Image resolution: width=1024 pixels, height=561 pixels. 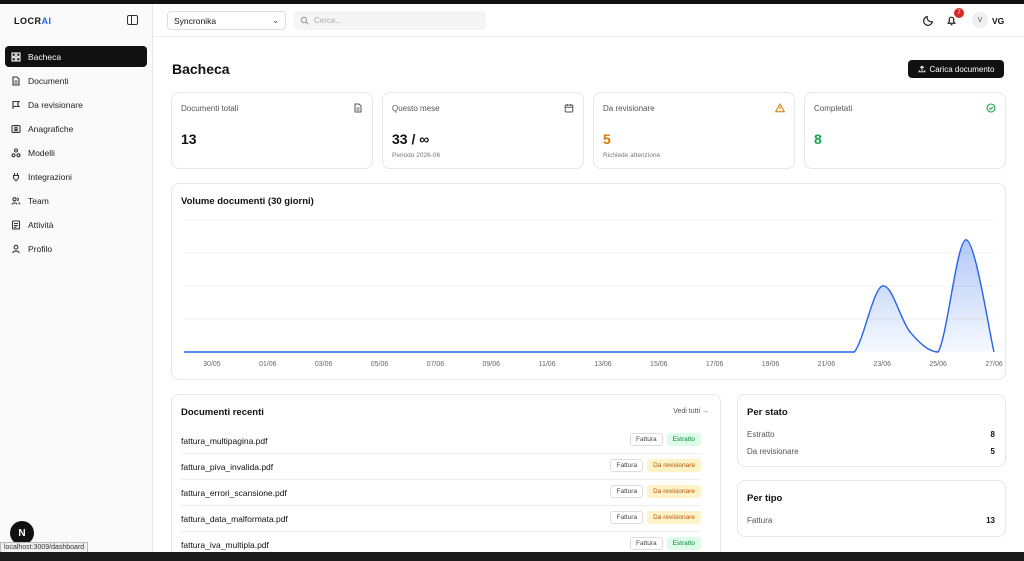 What do you see at coordinates (992, 451) in the screenshot?
I see `status-row-value: 5` at bounding box center [992, 451].